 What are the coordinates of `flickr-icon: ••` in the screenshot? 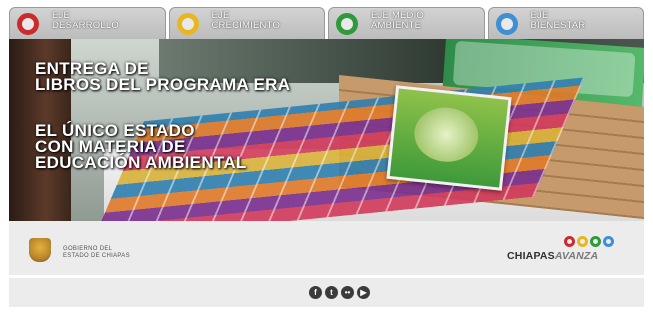 It's located at (347, 292).